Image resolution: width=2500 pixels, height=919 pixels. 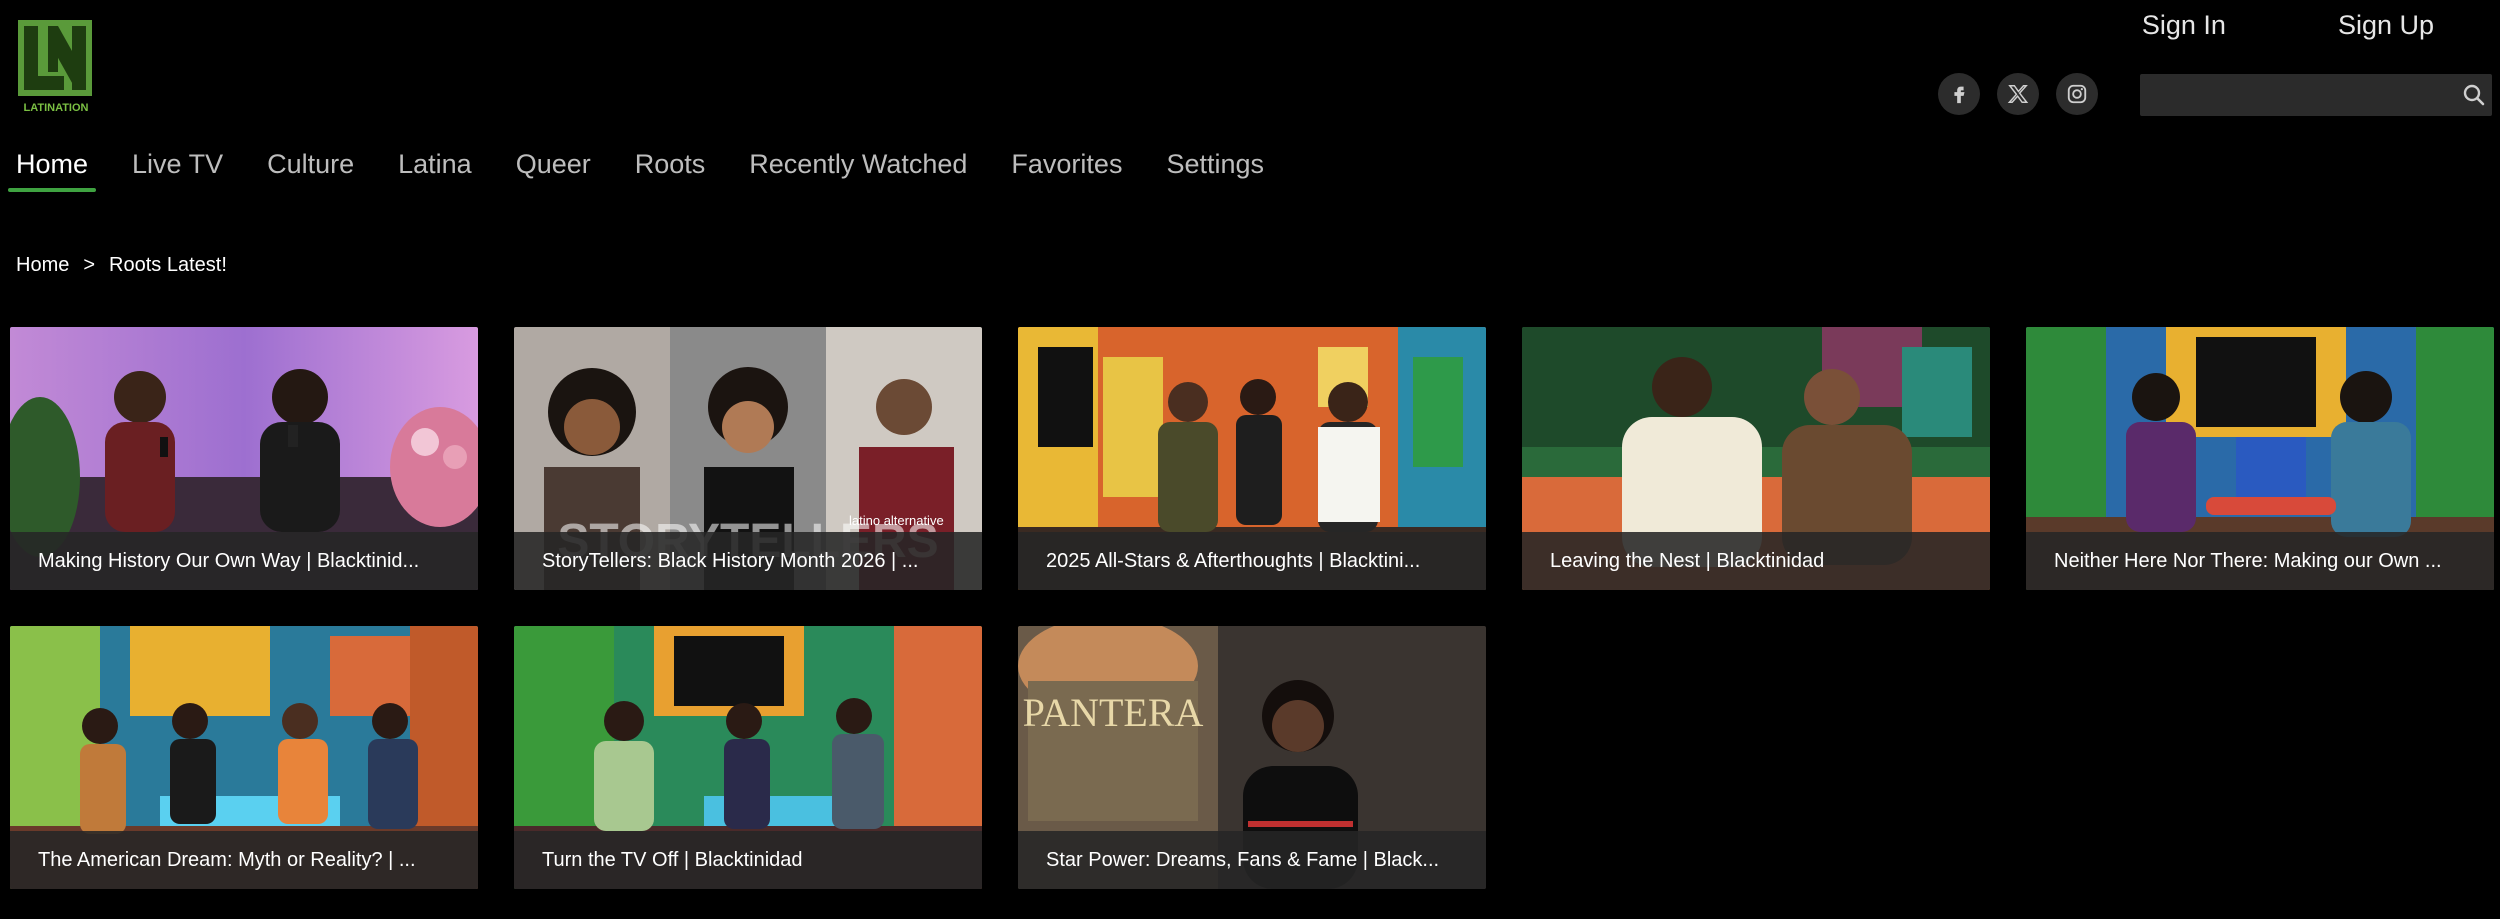 What do you see at coordinates (168, 265) in the screenshot?
I see `breadcrumb-current: Roots Latest!` at bounding box center [168, 265].